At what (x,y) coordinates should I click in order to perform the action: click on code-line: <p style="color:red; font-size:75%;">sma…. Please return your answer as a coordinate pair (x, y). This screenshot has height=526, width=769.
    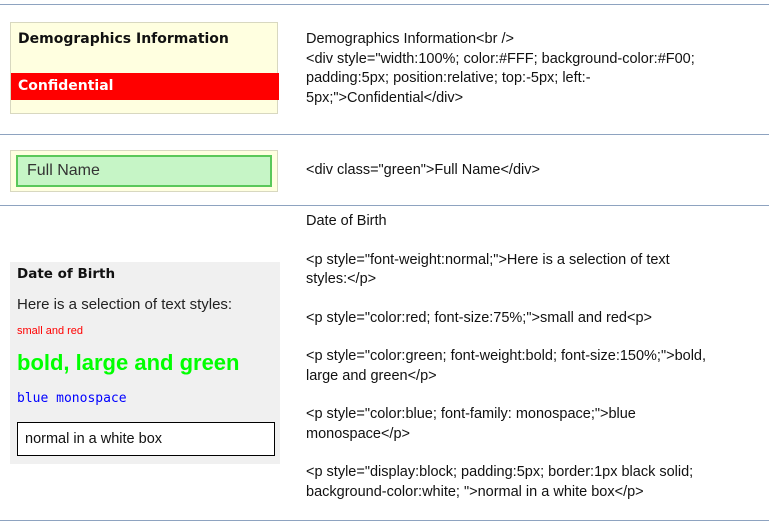
    Looking at the image, I should click on (479, 317).